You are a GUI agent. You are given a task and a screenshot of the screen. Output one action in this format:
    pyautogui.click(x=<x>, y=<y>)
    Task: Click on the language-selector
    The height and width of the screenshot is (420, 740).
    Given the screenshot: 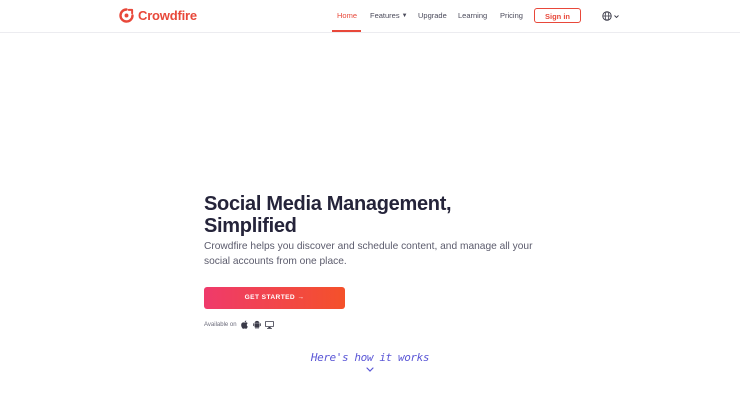 What is the action you would take?
    pyautogui.click(x=610, y=16)
    